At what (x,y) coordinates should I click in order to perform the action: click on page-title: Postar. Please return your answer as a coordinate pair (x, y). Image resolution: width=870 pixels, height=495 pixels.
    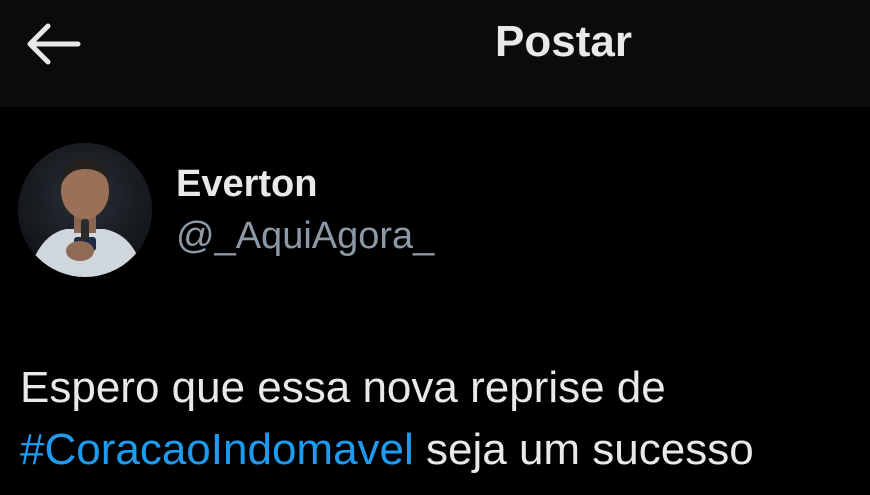
    Looking at the image, I should click on (563, 41).